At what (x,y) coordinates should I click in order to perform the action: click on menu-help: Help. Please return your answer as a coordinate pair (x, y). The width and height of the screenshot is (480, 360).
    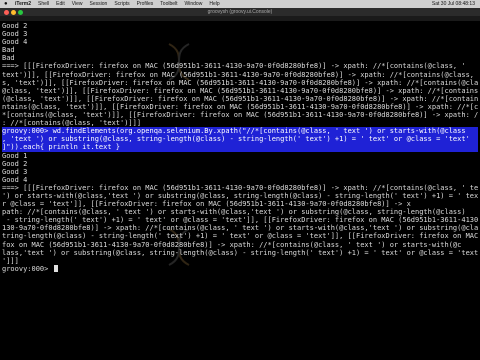
    Looking at the image, I should click on (214, 4).